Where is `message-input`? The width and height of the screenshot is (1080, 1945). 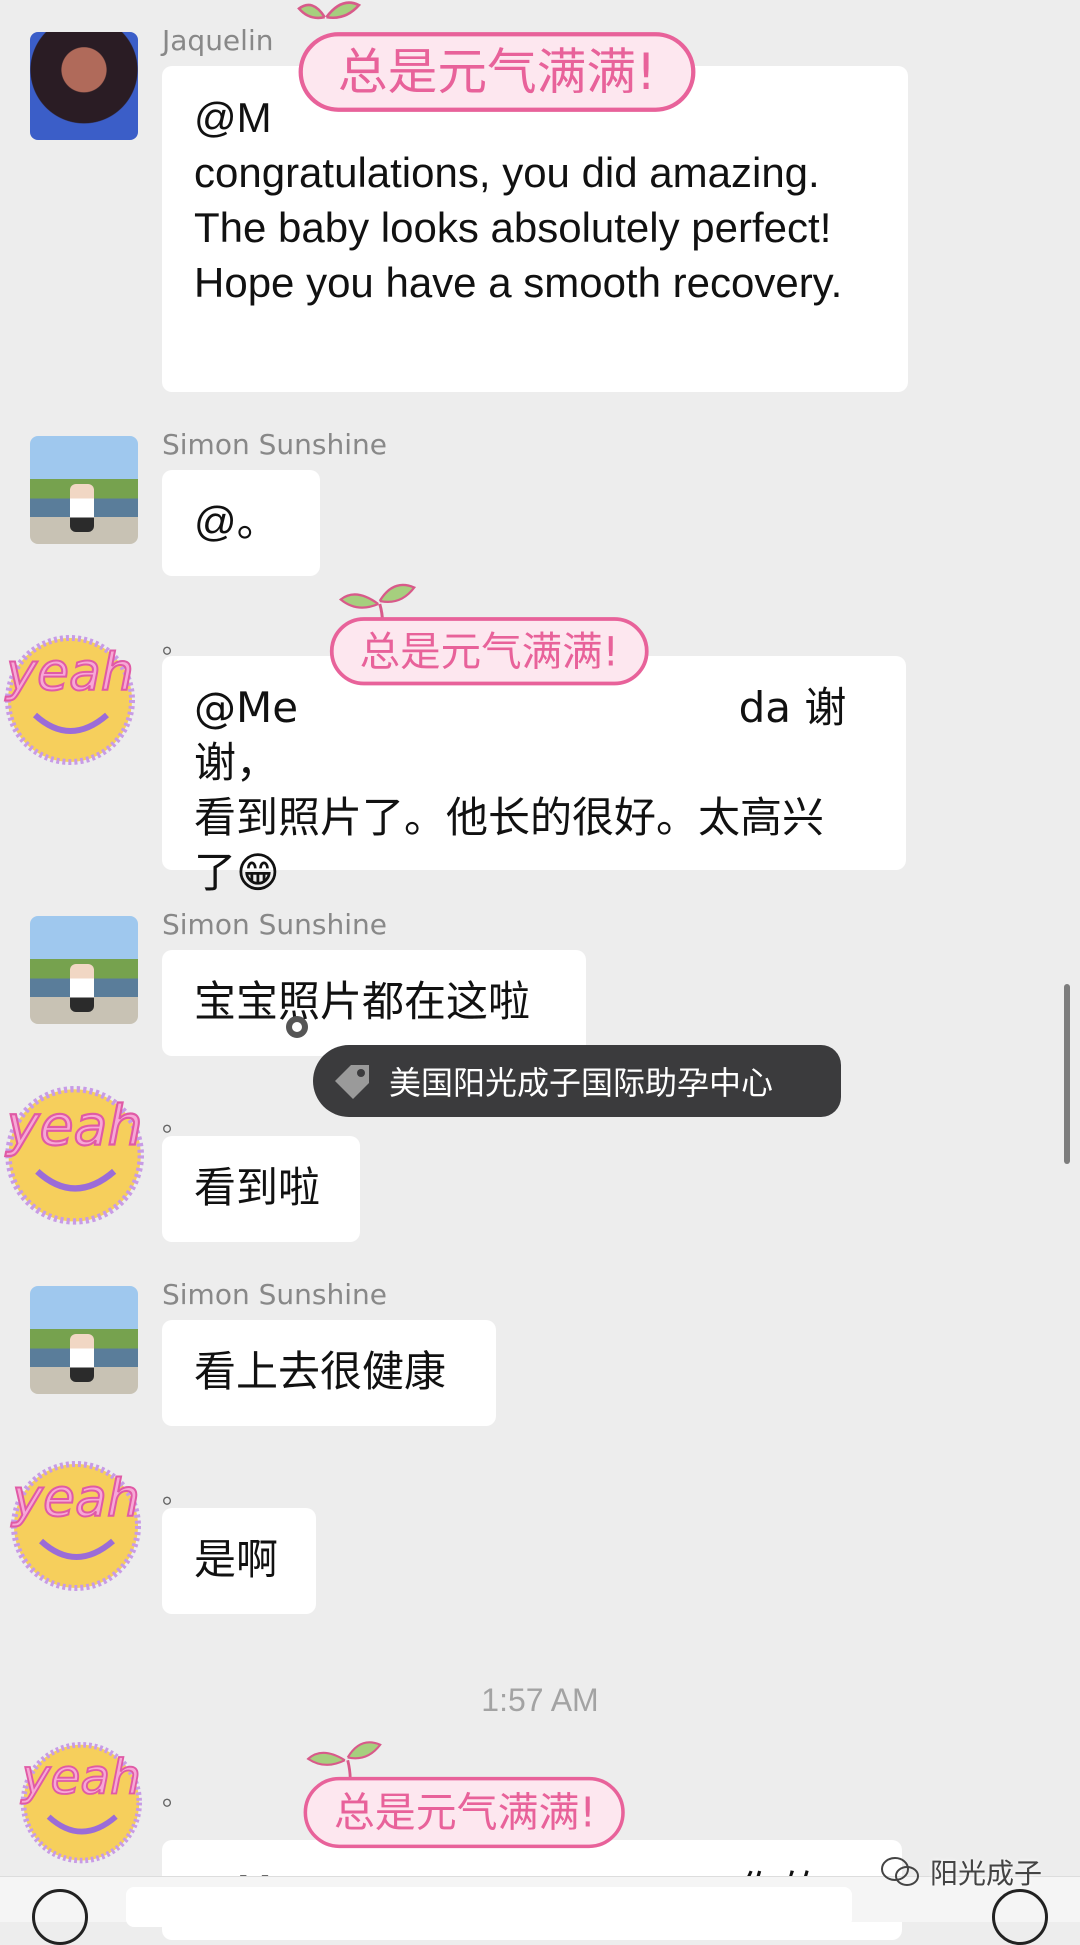 message-input is located at coordinates (489, 1907).